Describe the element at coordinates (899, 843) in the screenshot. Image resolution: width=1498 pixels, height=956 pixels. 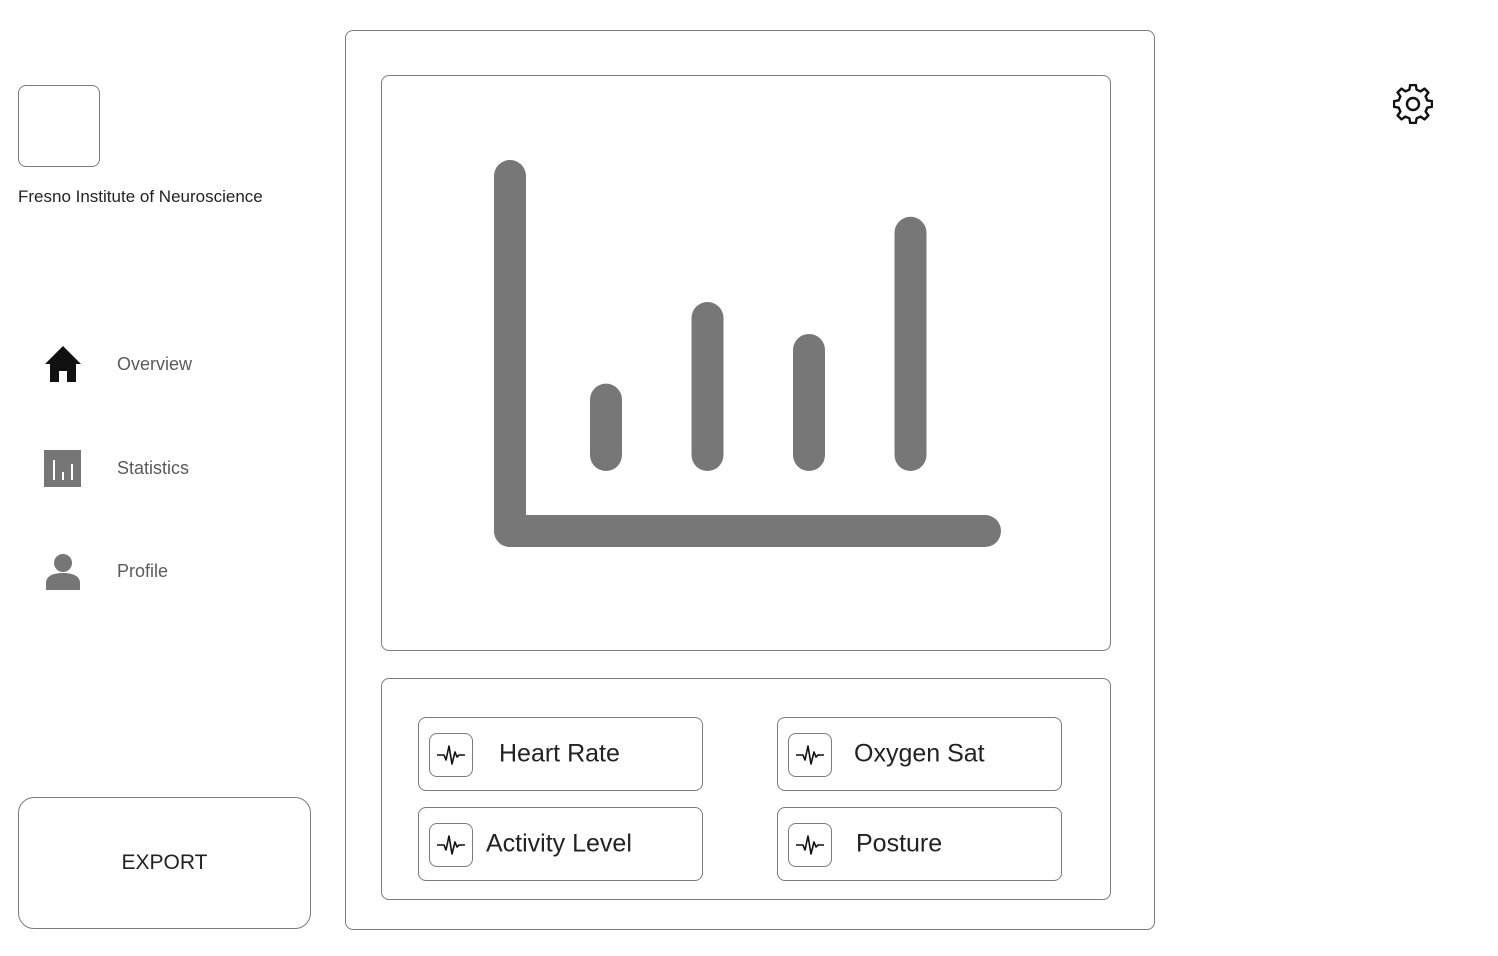
I see `metric-label: Posture` at that location.